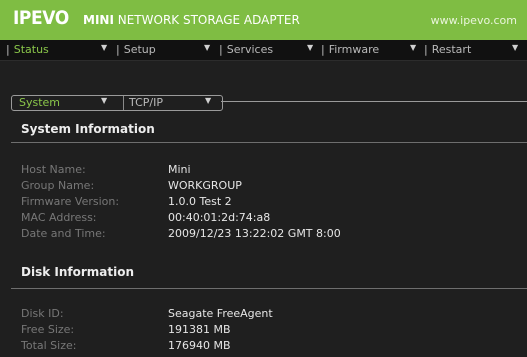 The width and height of the screenshot is (527, 357). Describe the element at coordinates (374, 101) in the screenshot. I see `subtab-rule` at that location.